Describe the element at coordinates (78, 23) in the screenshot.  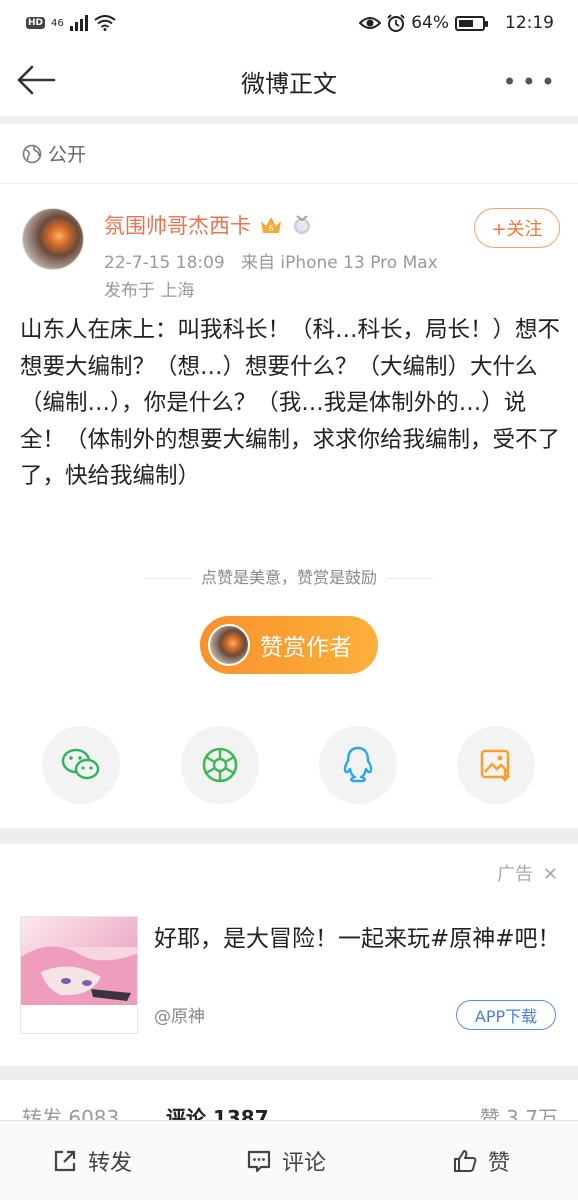
I see `signal-icon` at that location.